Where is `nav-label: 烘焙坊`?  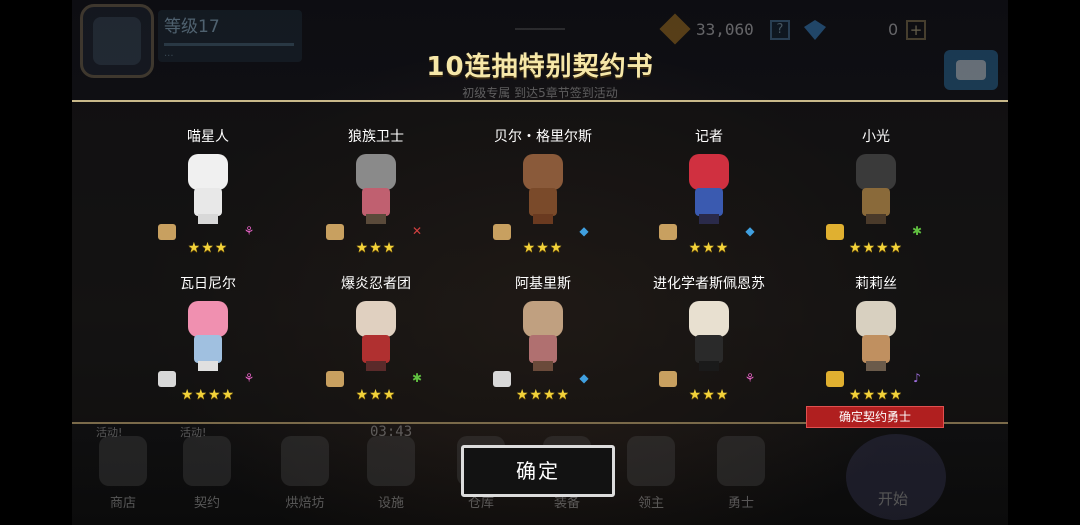
nav-label: 烘焙坊 is located at coordinates (305, 503).